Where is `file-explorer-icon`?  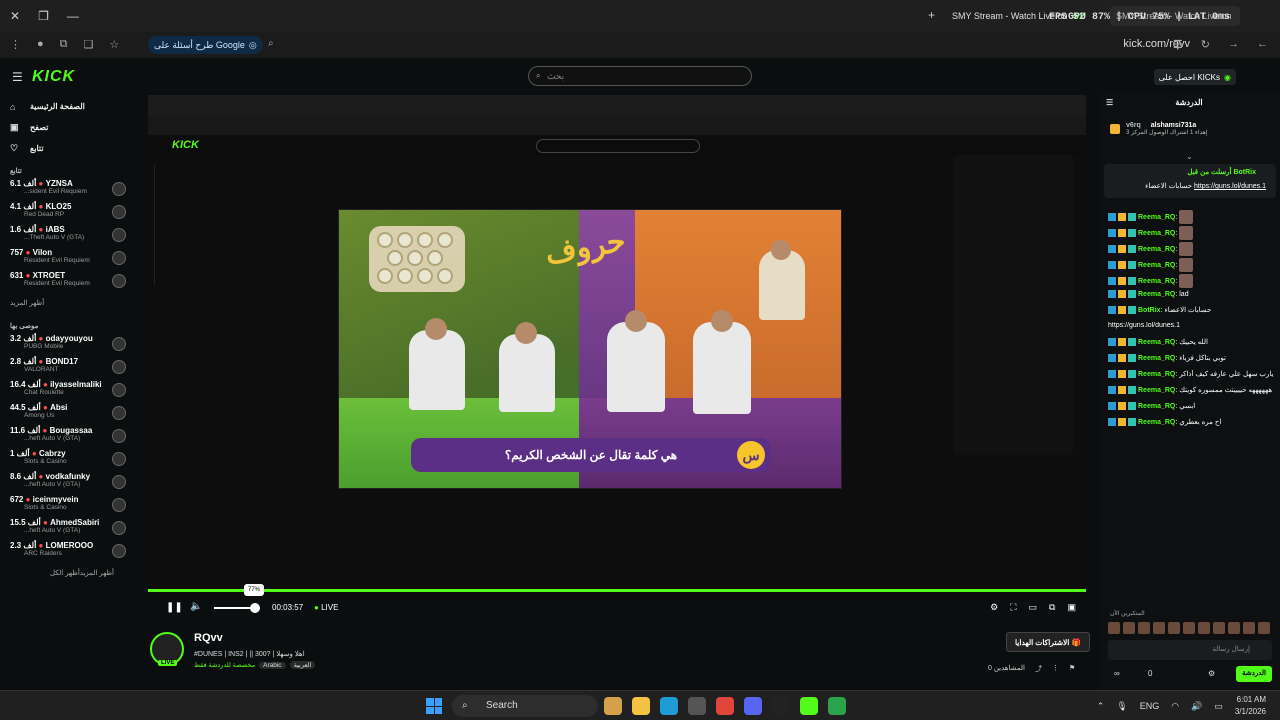
file-explorer-icon is located at coordinates (641, 706).